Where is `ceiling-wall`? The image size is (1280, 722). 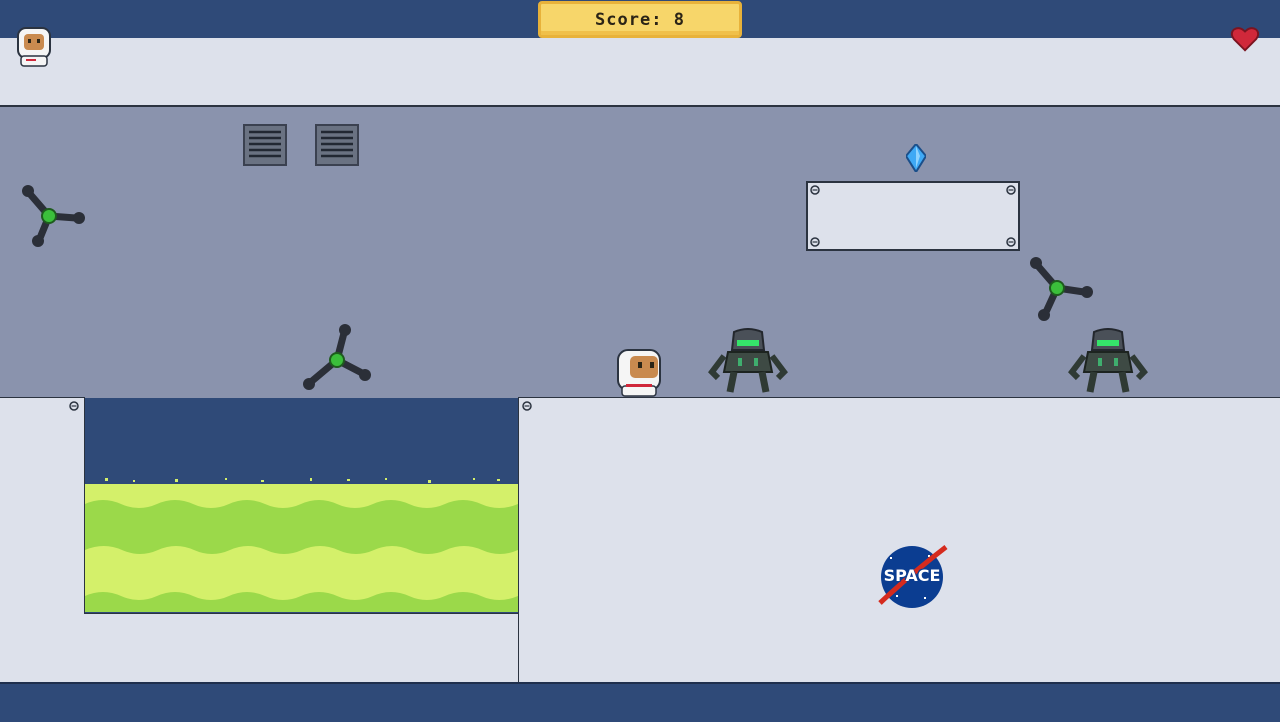 ceiling-wall is located at coordinates (640, 72).